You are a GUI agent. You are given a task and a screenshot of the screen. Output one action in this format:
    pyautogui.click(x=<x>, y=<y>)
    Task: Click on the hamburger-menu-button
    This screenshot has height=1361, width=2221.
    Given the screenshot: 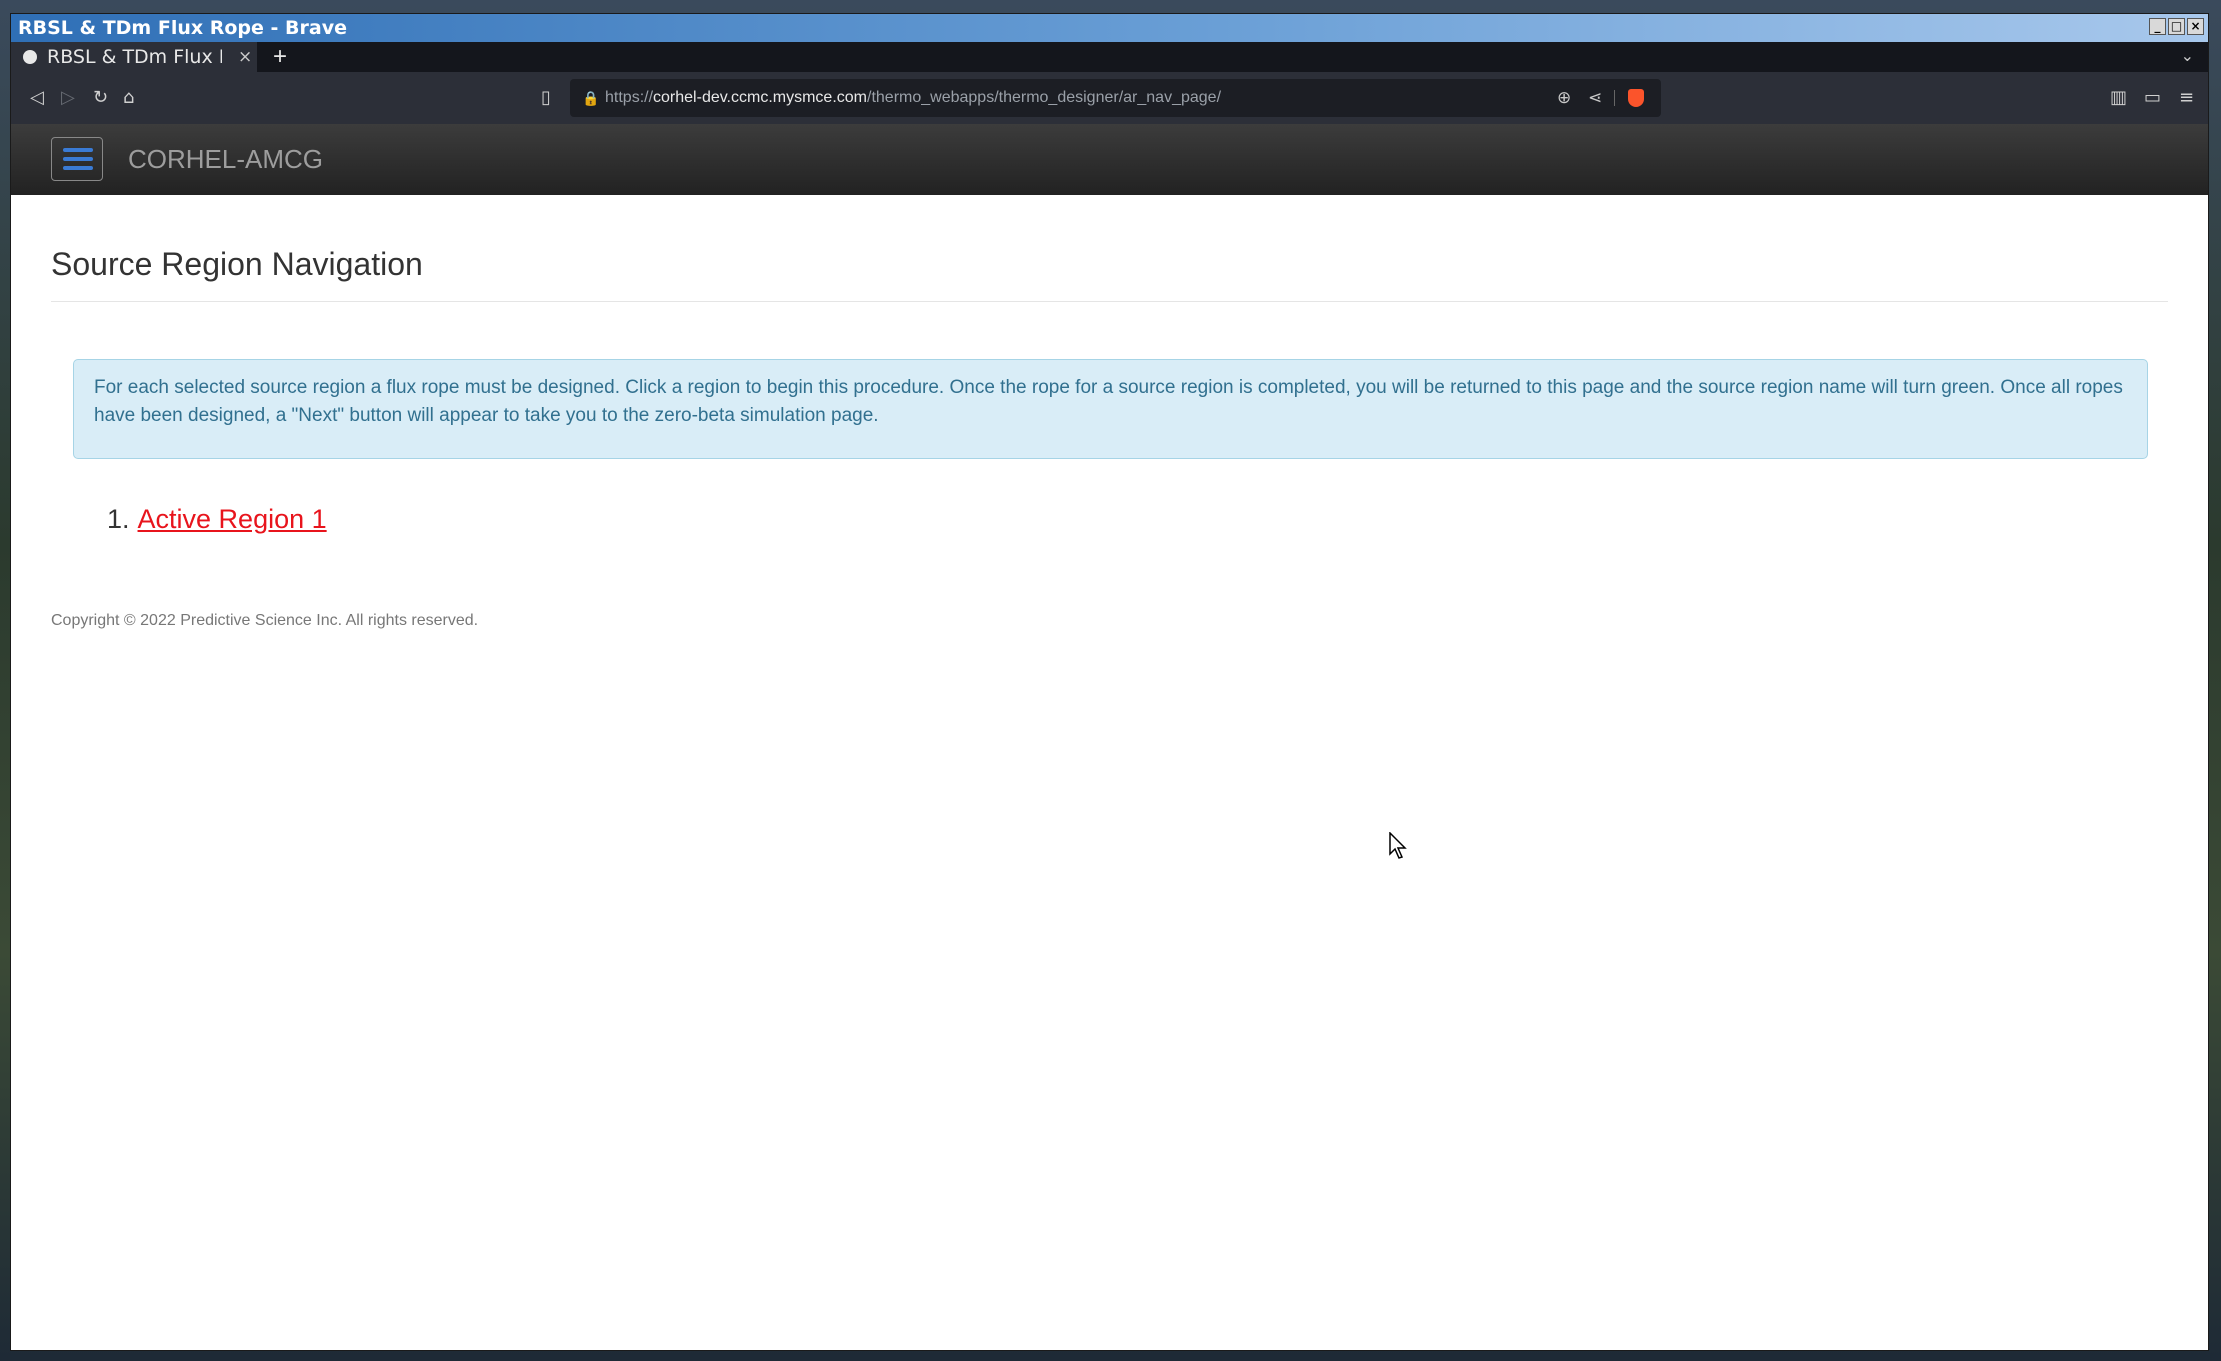 What is the action you would take?
    pyautogui.click(x=77, y=159)
    